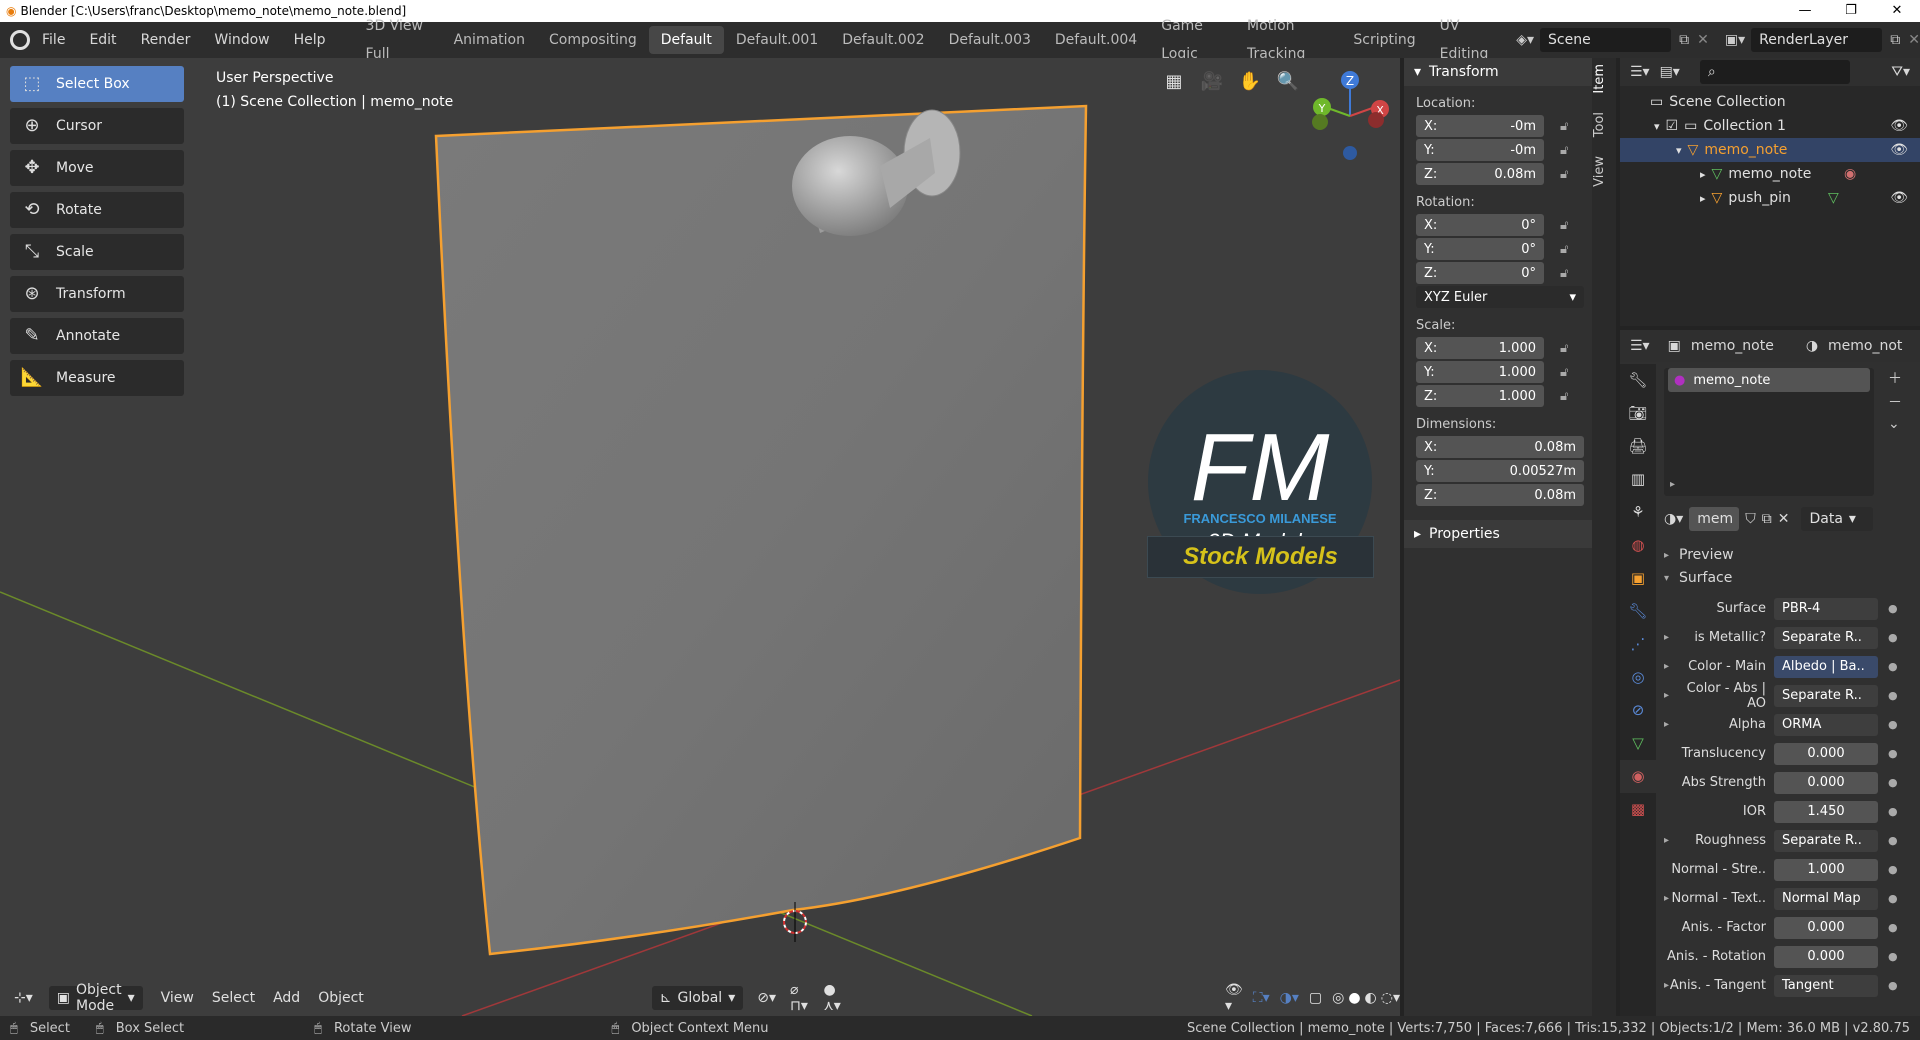 The image size is (1920, 1040). I want to click on surface-input-value: 1.000, so click(1826, 869).